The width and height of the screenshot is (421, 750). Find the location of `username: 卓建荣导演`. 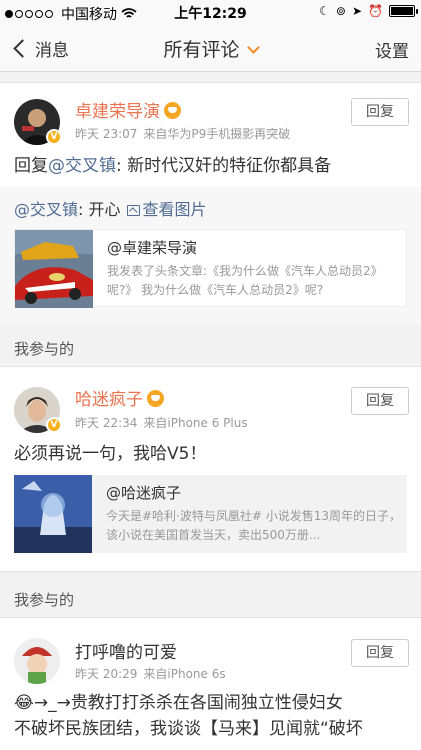

username: 卓建荣导演 is located at coordinates (128, 109).